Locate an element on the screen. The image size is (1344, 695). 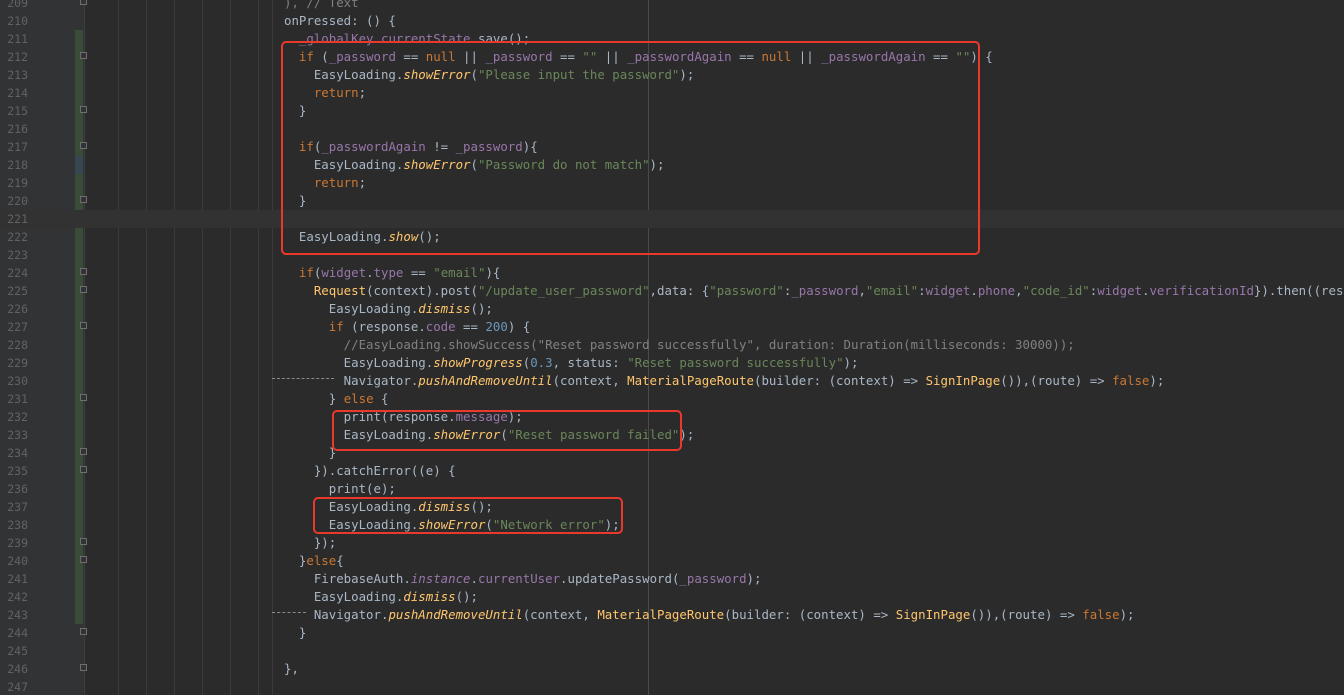
code-text: }).catchError((e) { is located at coordinates (370, 471).